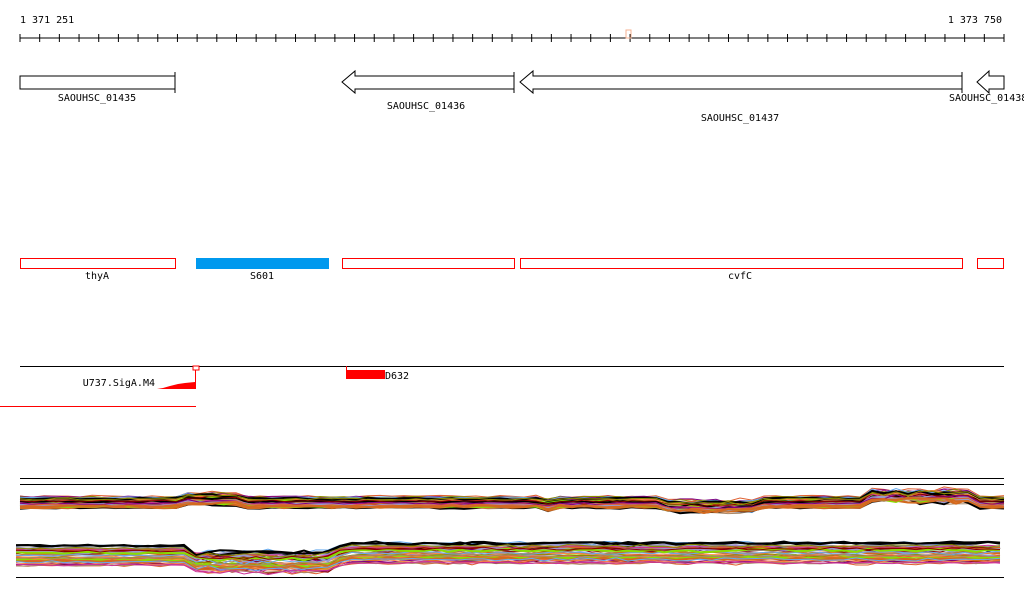  Describe the element at coordinates (397, 376) in the screenshot. I see `svg-text: D632` at that location.